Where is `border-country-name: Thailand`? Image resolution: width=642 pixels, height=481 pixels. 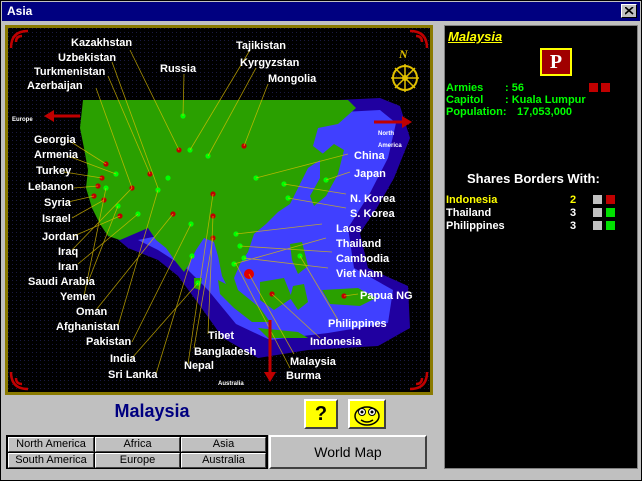
border-country-name: Thailand is located at coordinates (469, 213).